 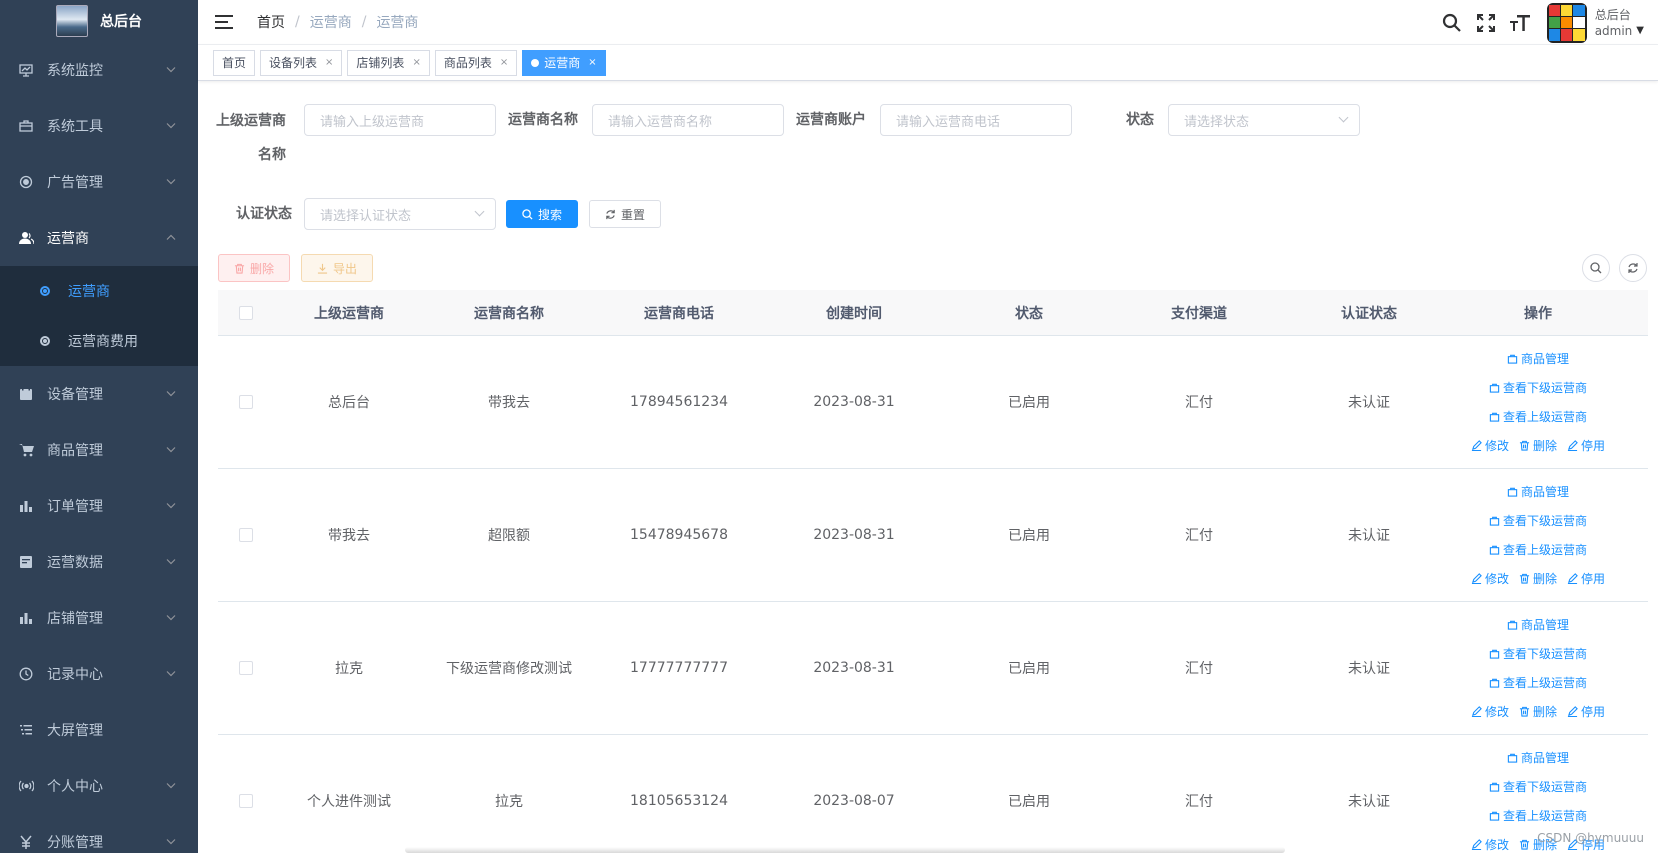 What do you see at coordinates (271, 22) in the screenshot?
I see `breadcrumb-item-home: 首页` at bounding box center [271, 22].